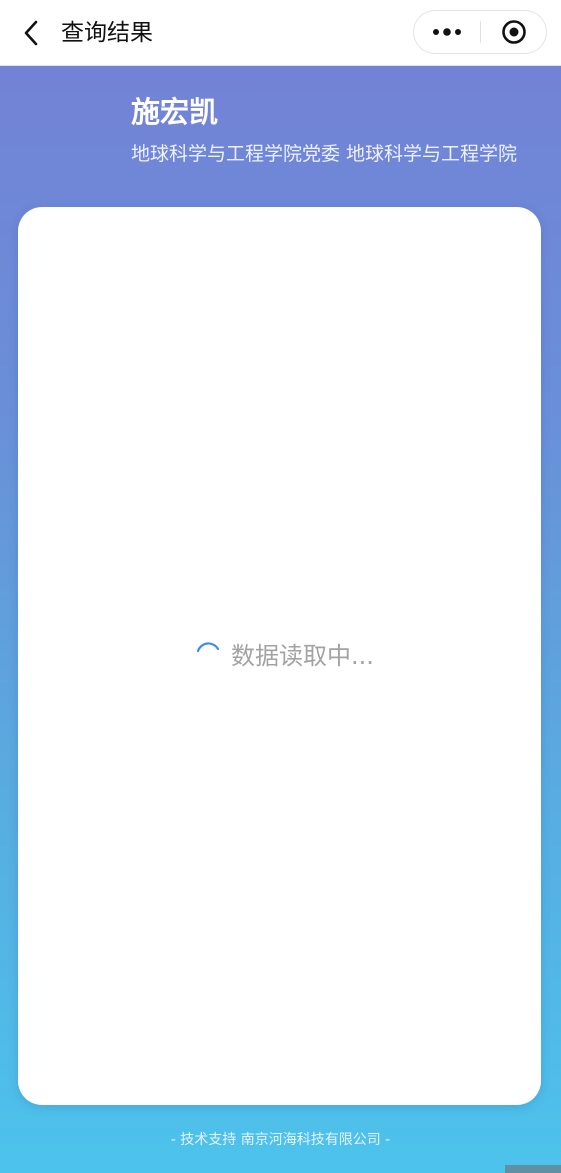  Describe the element at coordinates (107, 33) in the screenshot. I see `page-title: 查询结果` at that location.